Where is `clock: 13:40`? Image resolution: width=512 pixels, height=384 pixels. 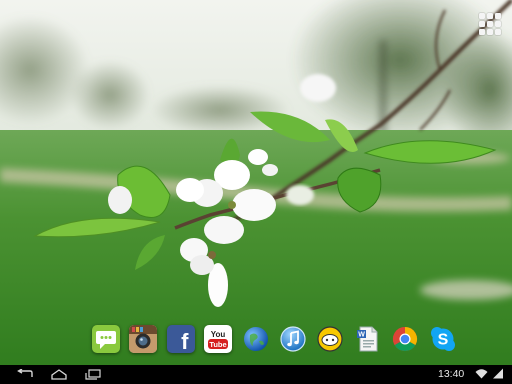 clock: 13:40 is located at coordinates (451, 374).